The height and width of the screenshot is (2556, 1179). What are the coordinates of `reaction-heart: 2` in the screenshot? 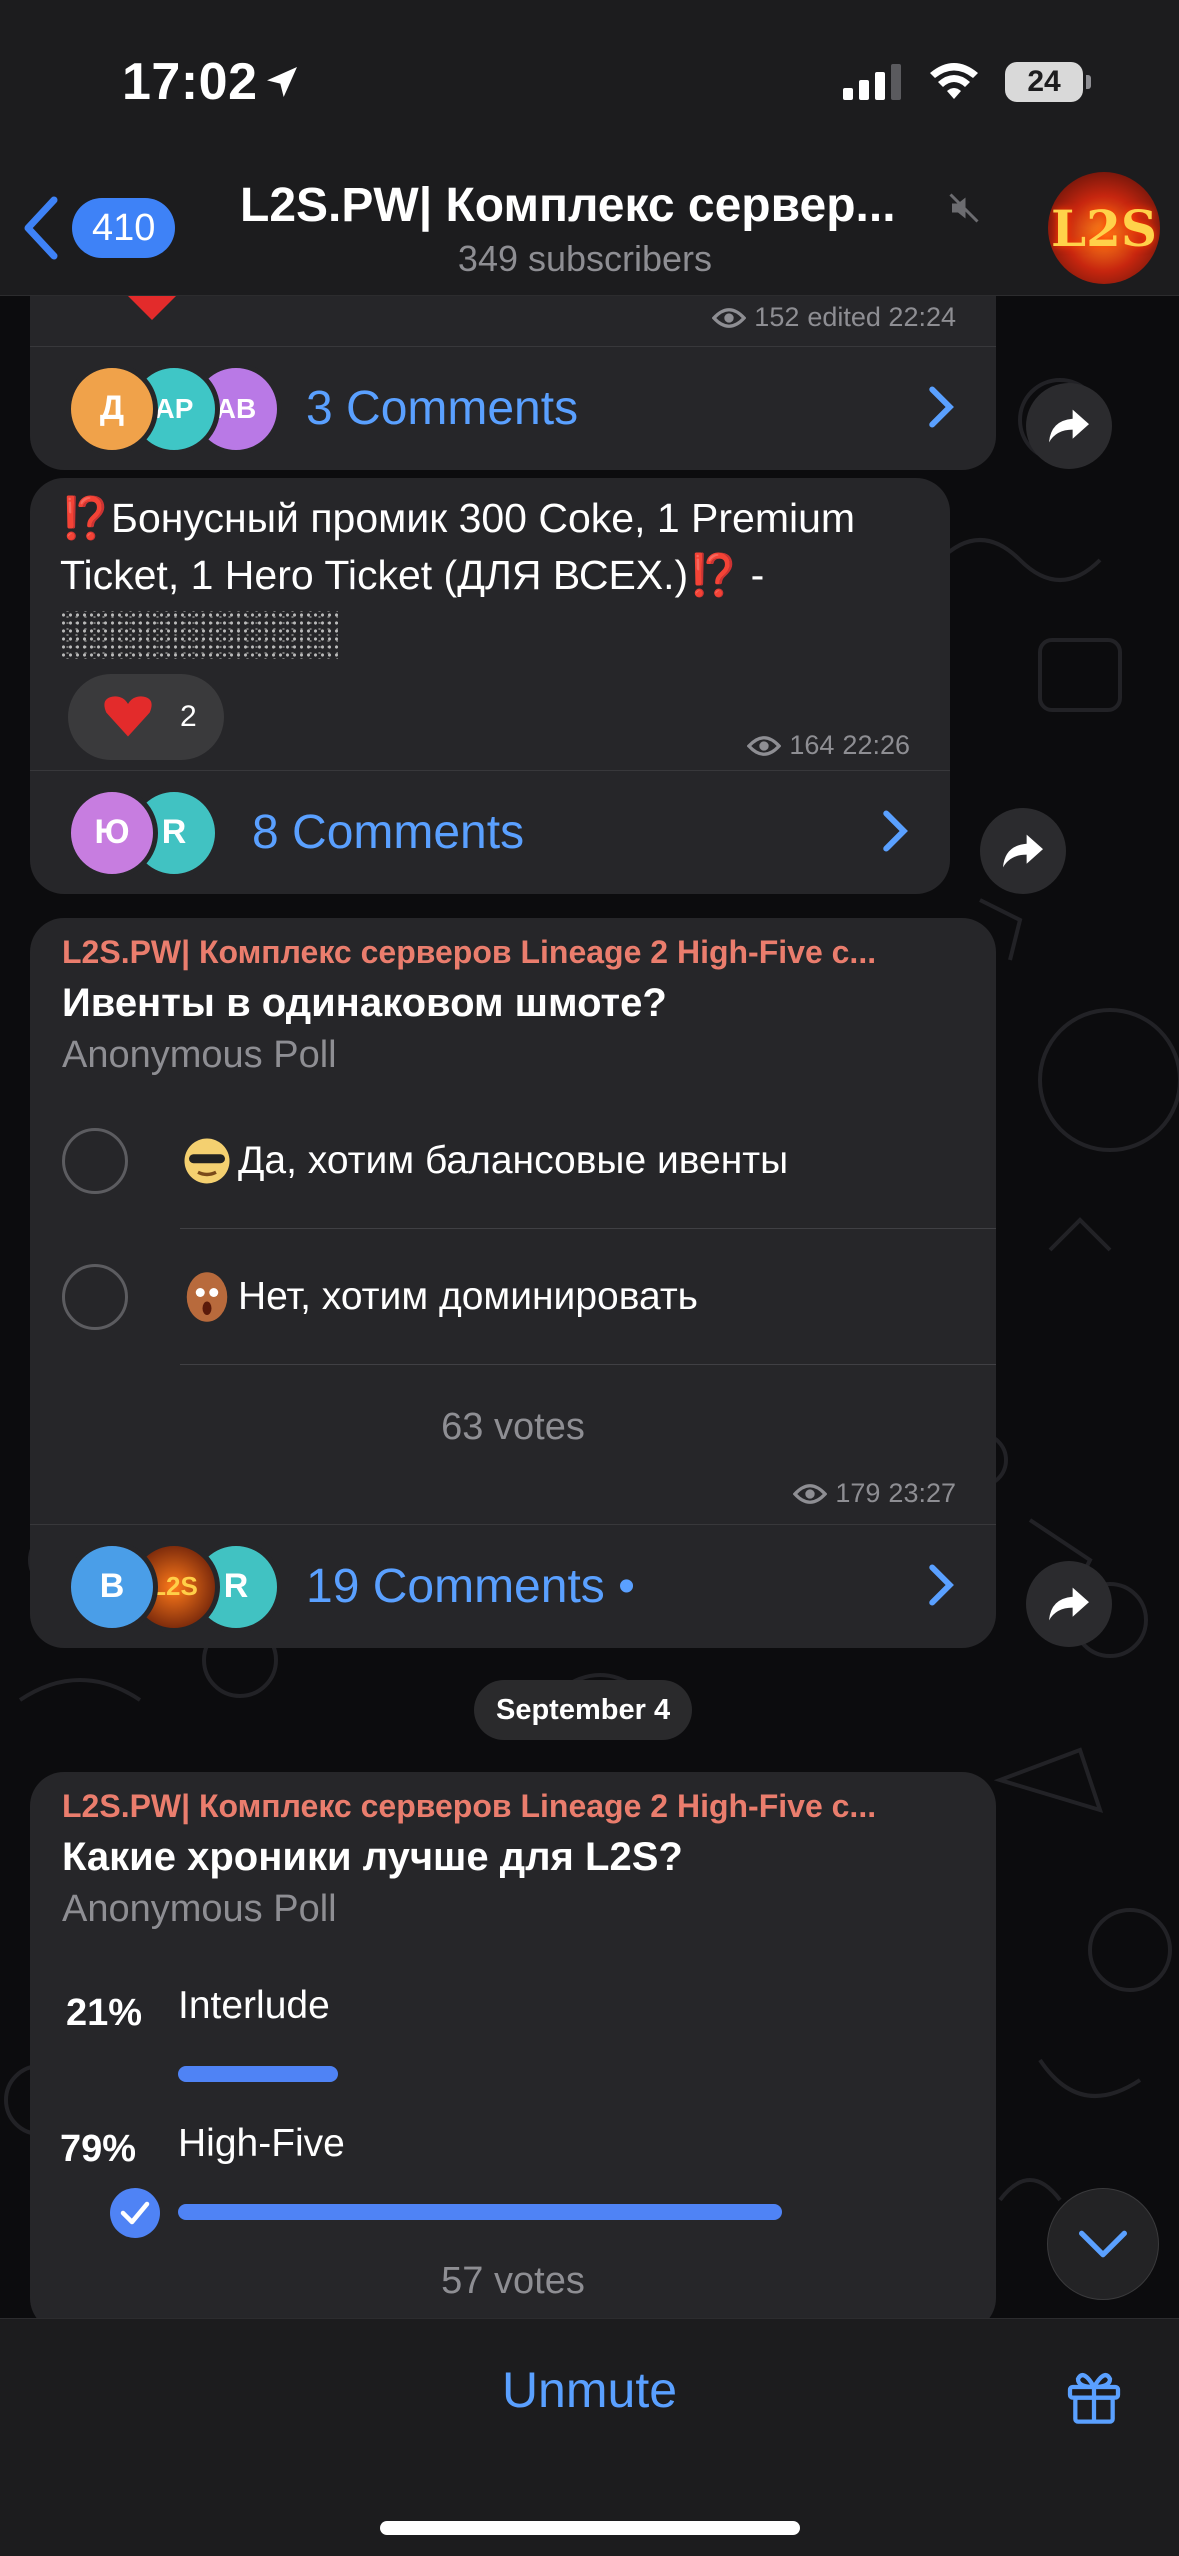 It's located at (146, 717).